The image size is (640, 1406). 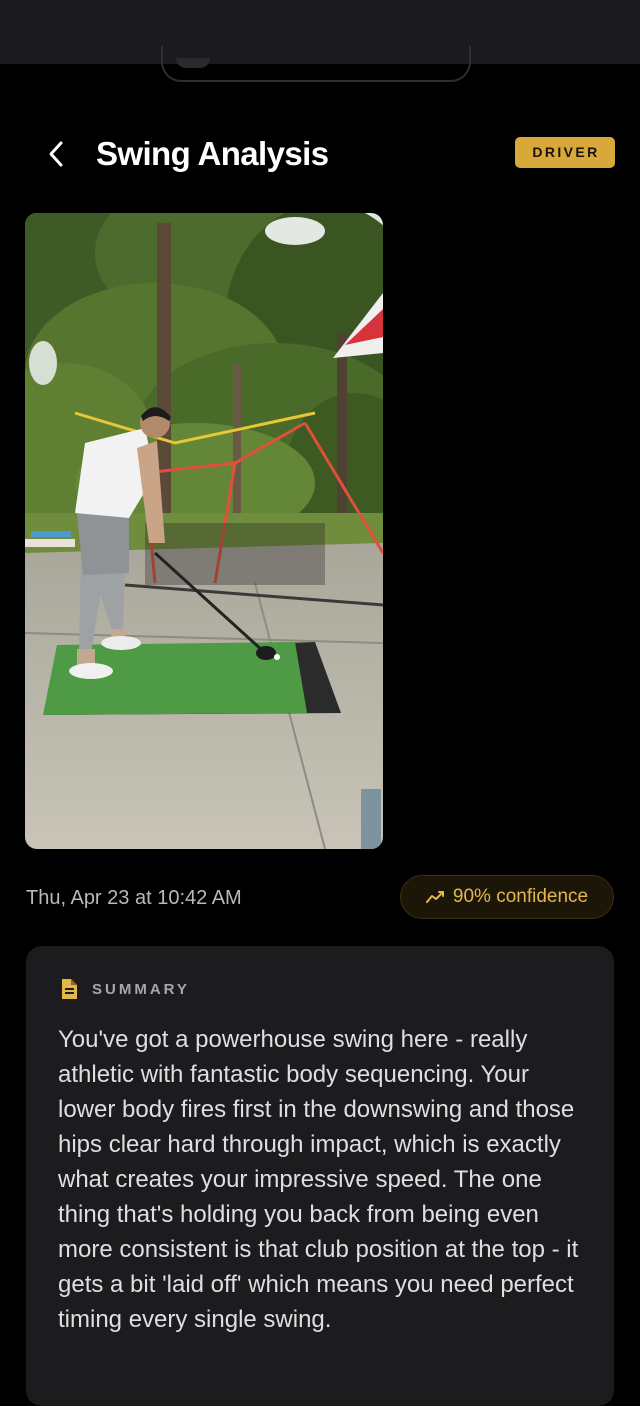 I want to click on back-button, so click(x=56, y=154).